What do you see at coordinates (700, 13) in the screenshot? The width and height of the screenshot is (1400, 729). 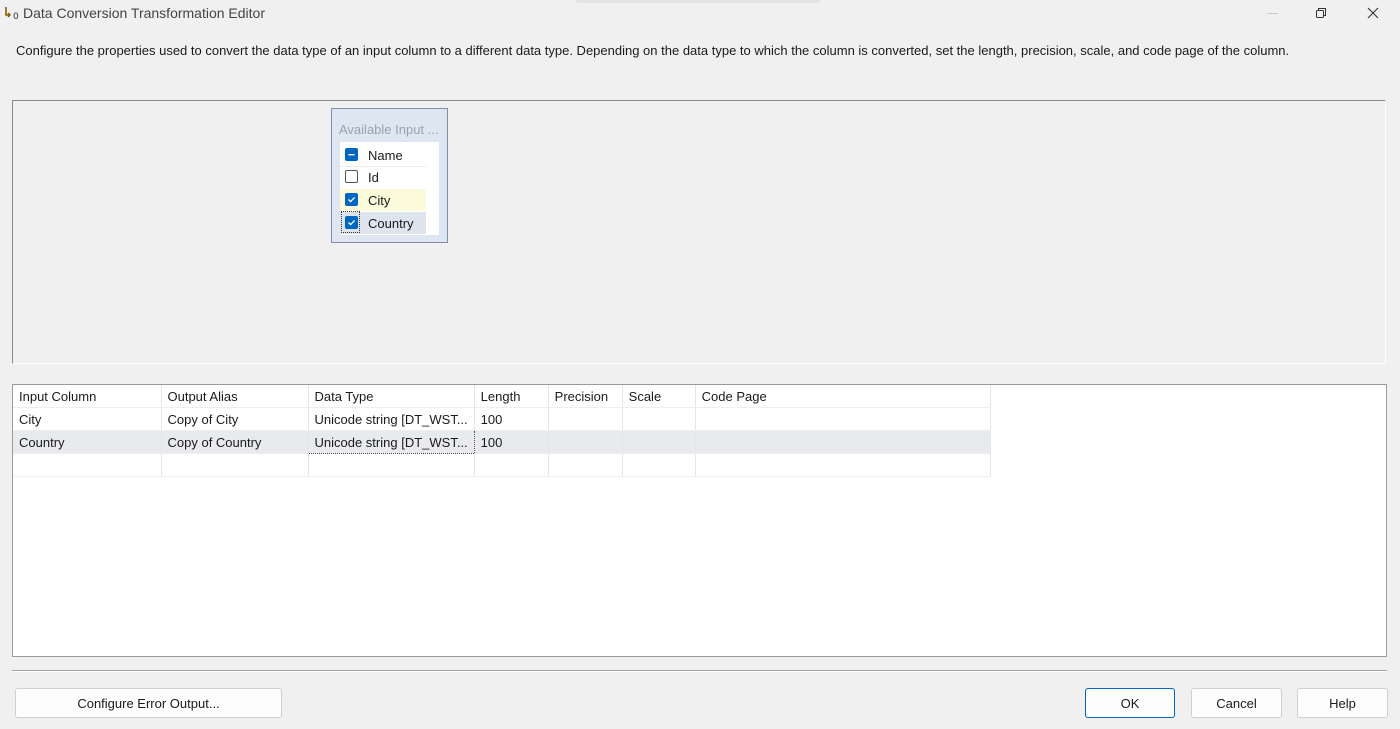 I see `title-bar: 0 Data Conversion Transformation Editor` at bounding box center [700, 13].